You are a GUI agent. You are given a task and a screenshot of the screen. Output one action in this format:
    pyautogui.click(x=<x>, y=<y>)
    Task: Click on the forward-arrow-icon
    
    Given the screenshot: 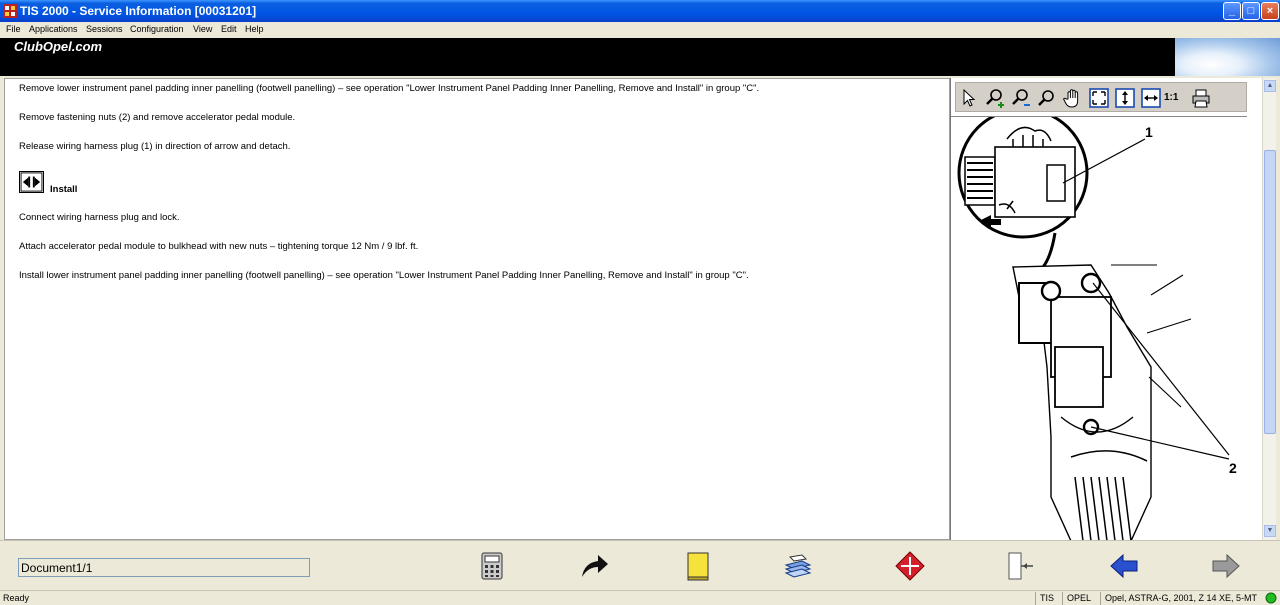 What is the action you would take?
    pyautogui.click(x=594, y=566)
    